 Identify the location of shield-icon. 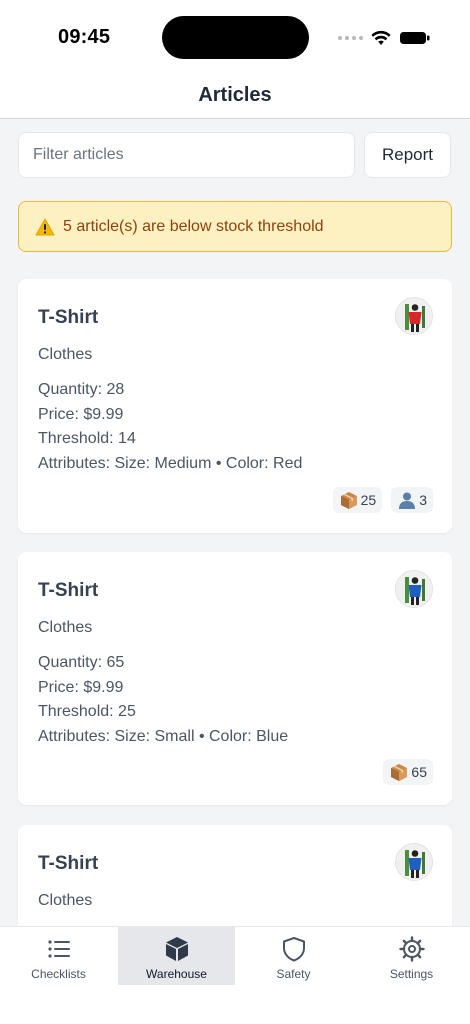
(294, 949).